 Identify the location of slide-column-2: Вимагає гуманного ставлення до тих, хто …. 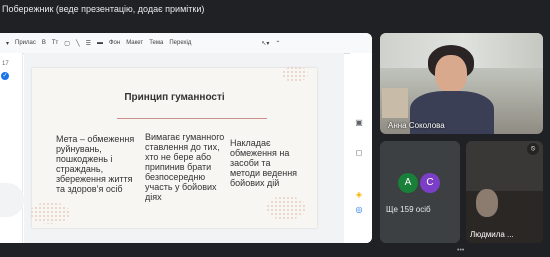
(185, 167).